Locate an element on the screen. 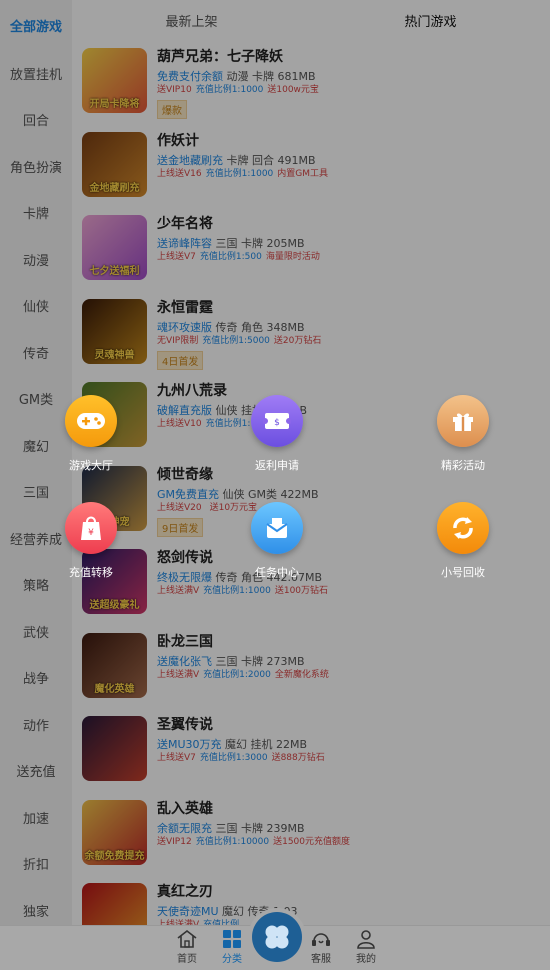  wallet-icon: ¥ is located at coordinates (91, 528).